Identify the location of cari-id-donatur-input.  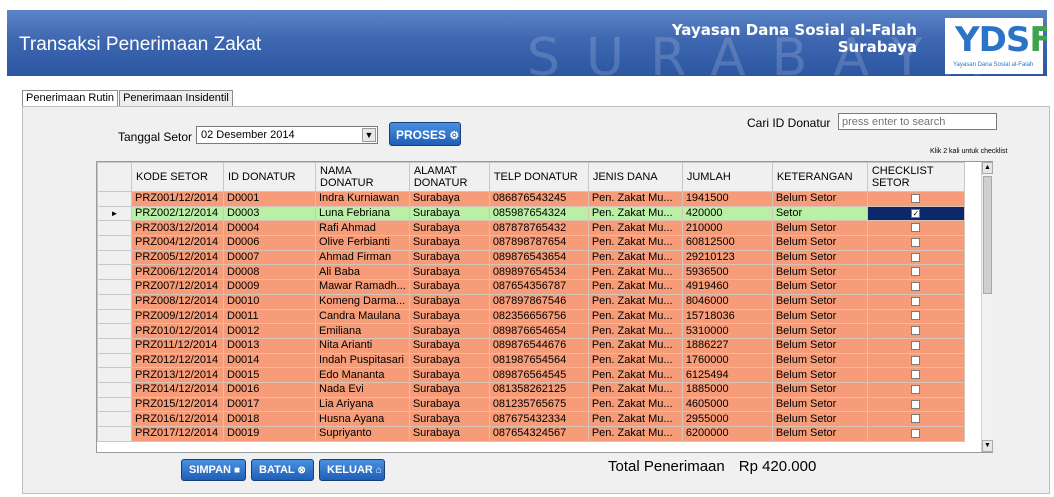
(917, 121).